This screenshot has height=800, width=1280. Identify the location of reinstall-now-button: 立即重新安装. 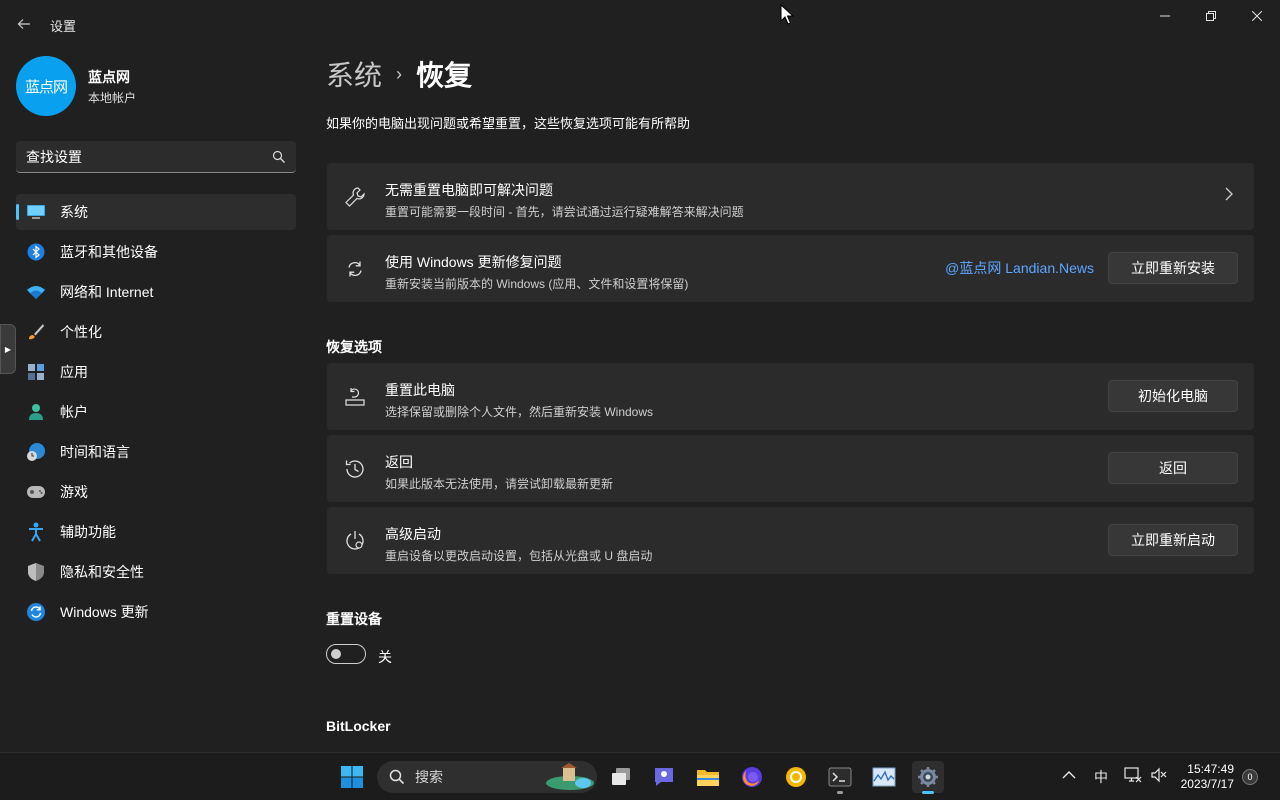
(1173, 268).